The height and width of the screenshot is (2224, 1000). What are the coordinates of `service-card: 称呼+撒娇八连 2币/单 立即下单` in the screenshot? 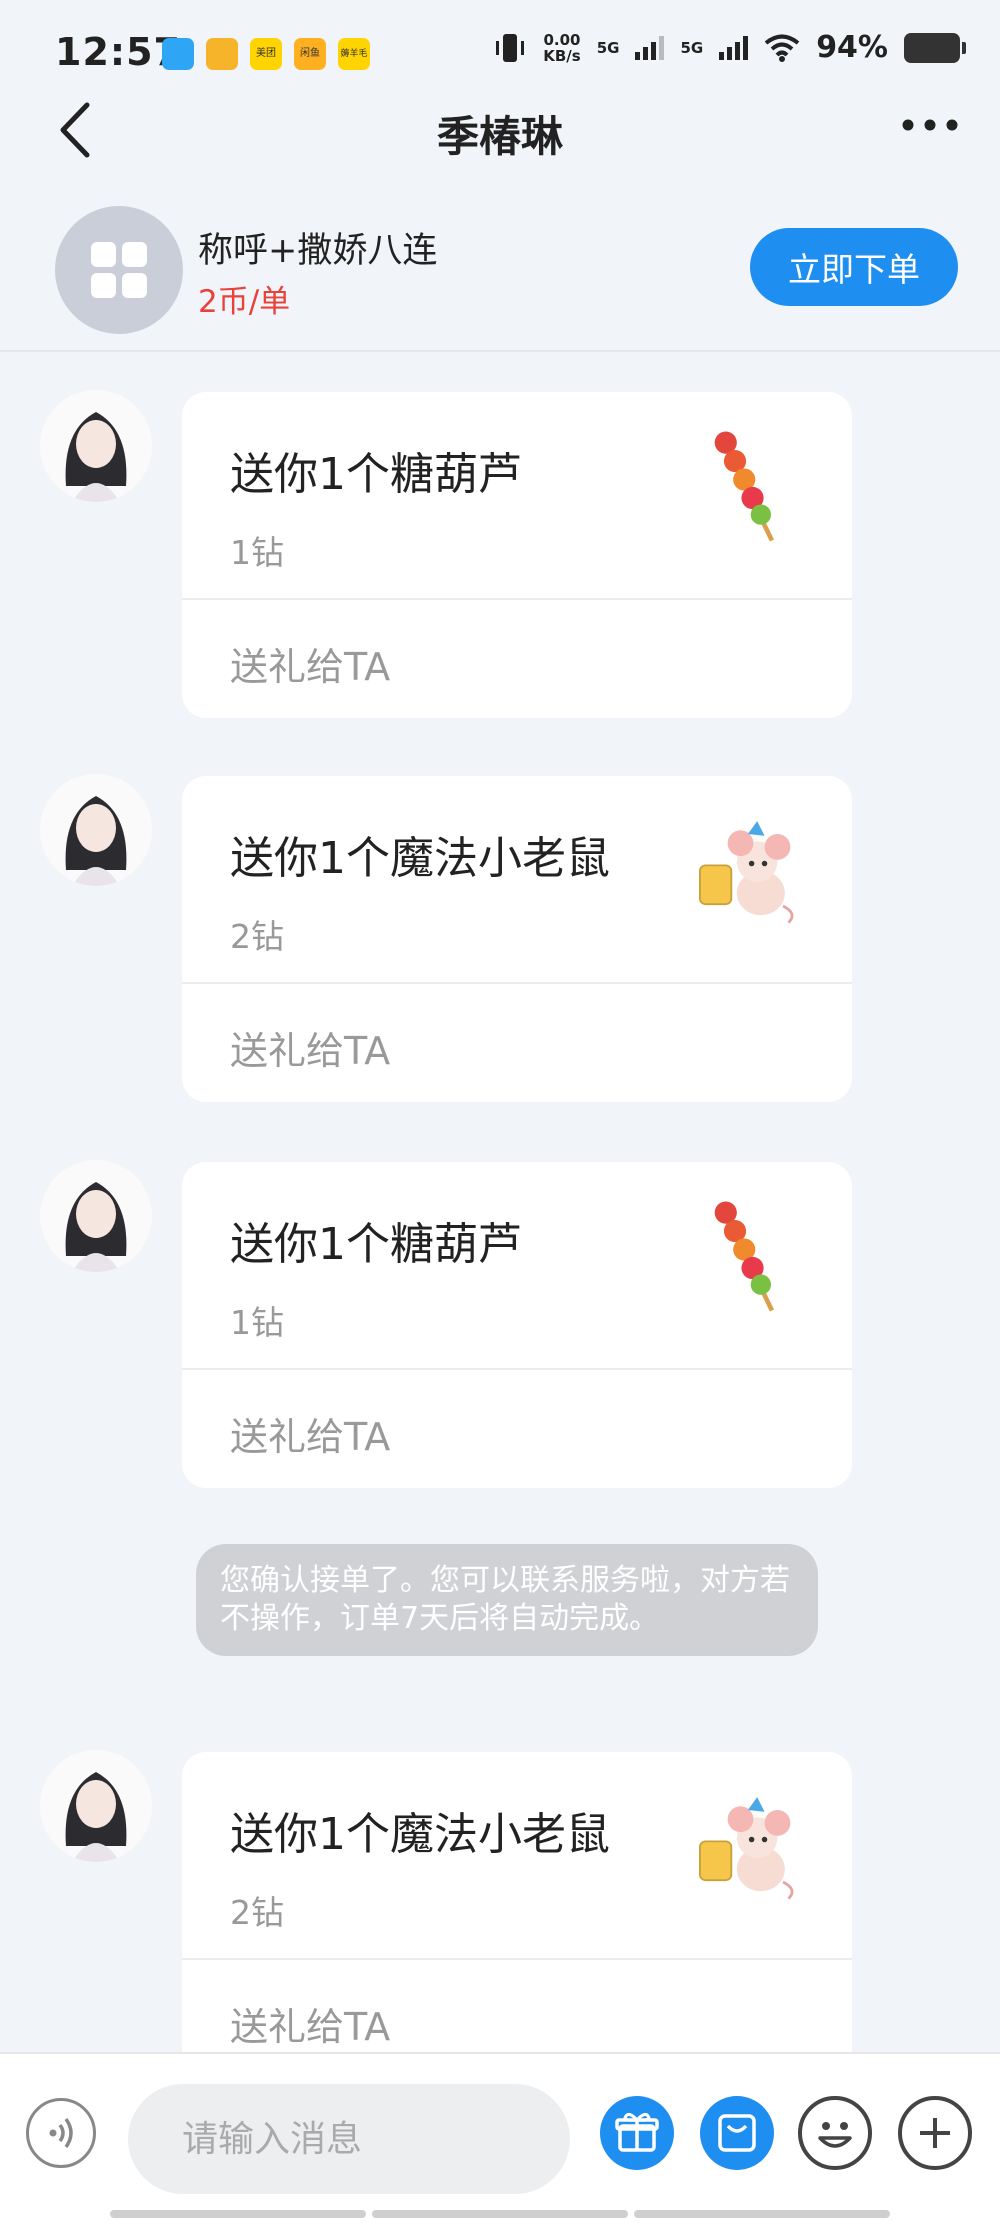 It's located at (500, 271).